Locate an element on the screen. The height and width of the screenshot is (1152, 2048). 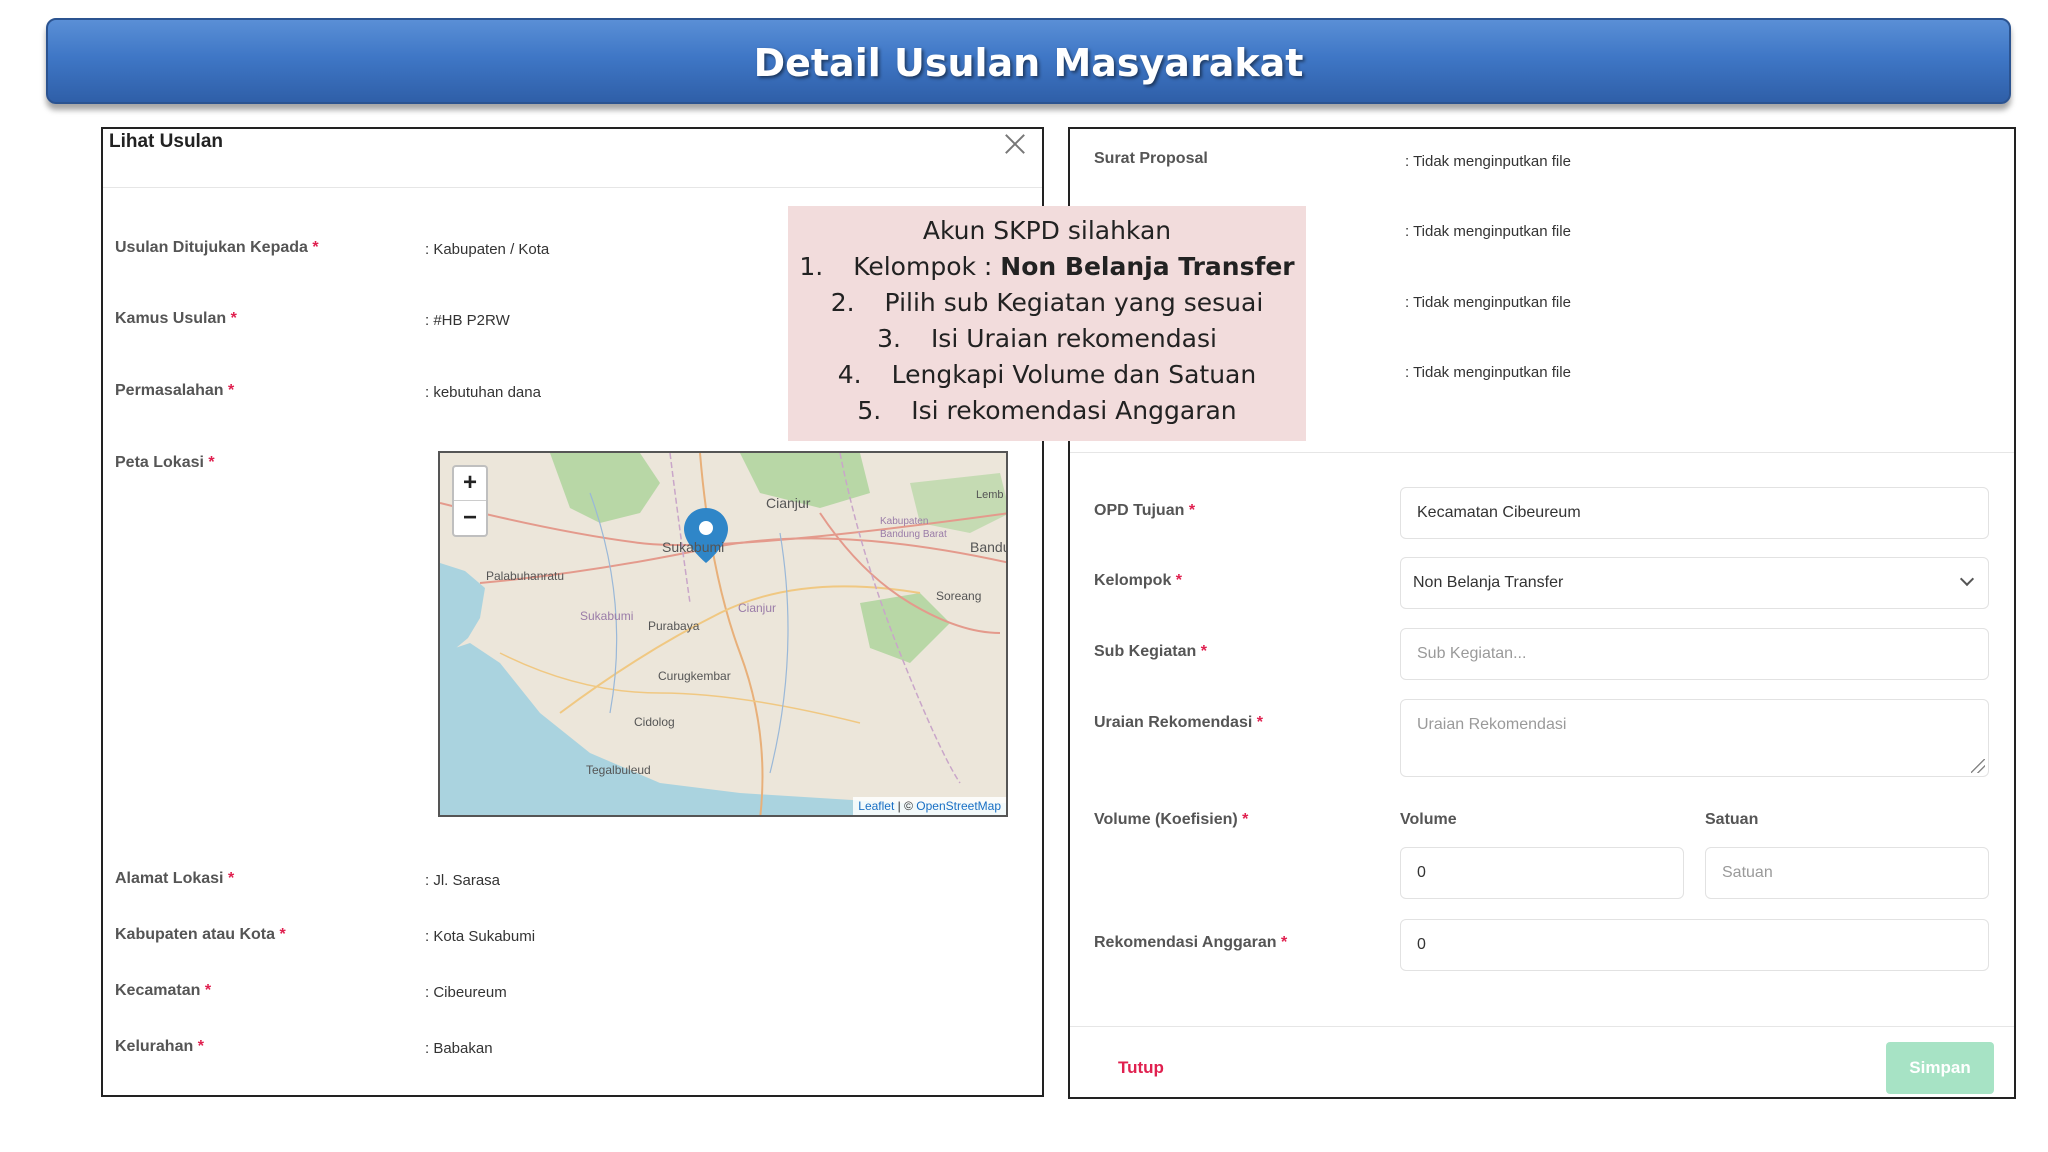
chevron-down-icon is located at coordinates (1967, 579).